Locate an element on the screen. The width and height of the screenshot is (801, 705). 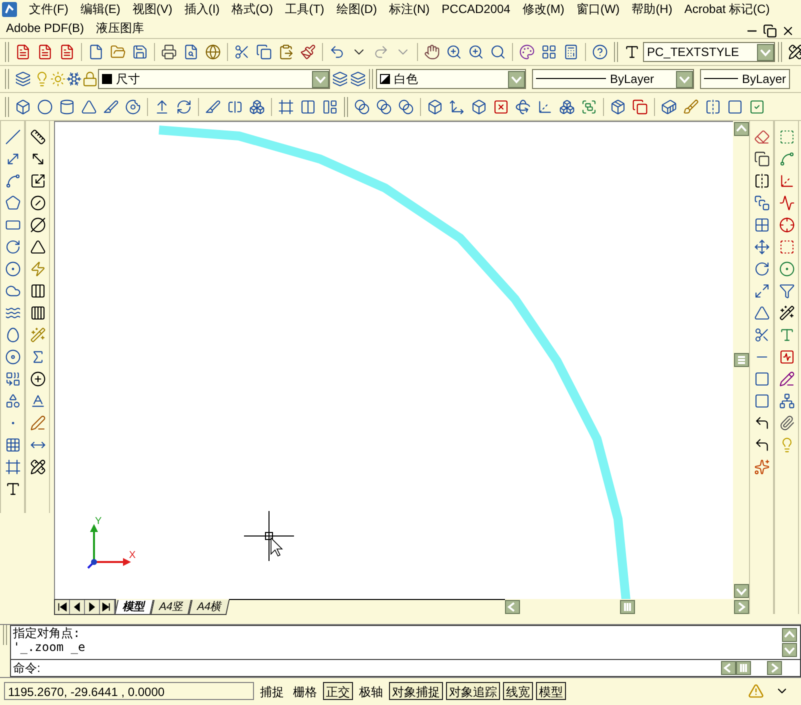
app-logo-icon is located at coordinates (9, 9).